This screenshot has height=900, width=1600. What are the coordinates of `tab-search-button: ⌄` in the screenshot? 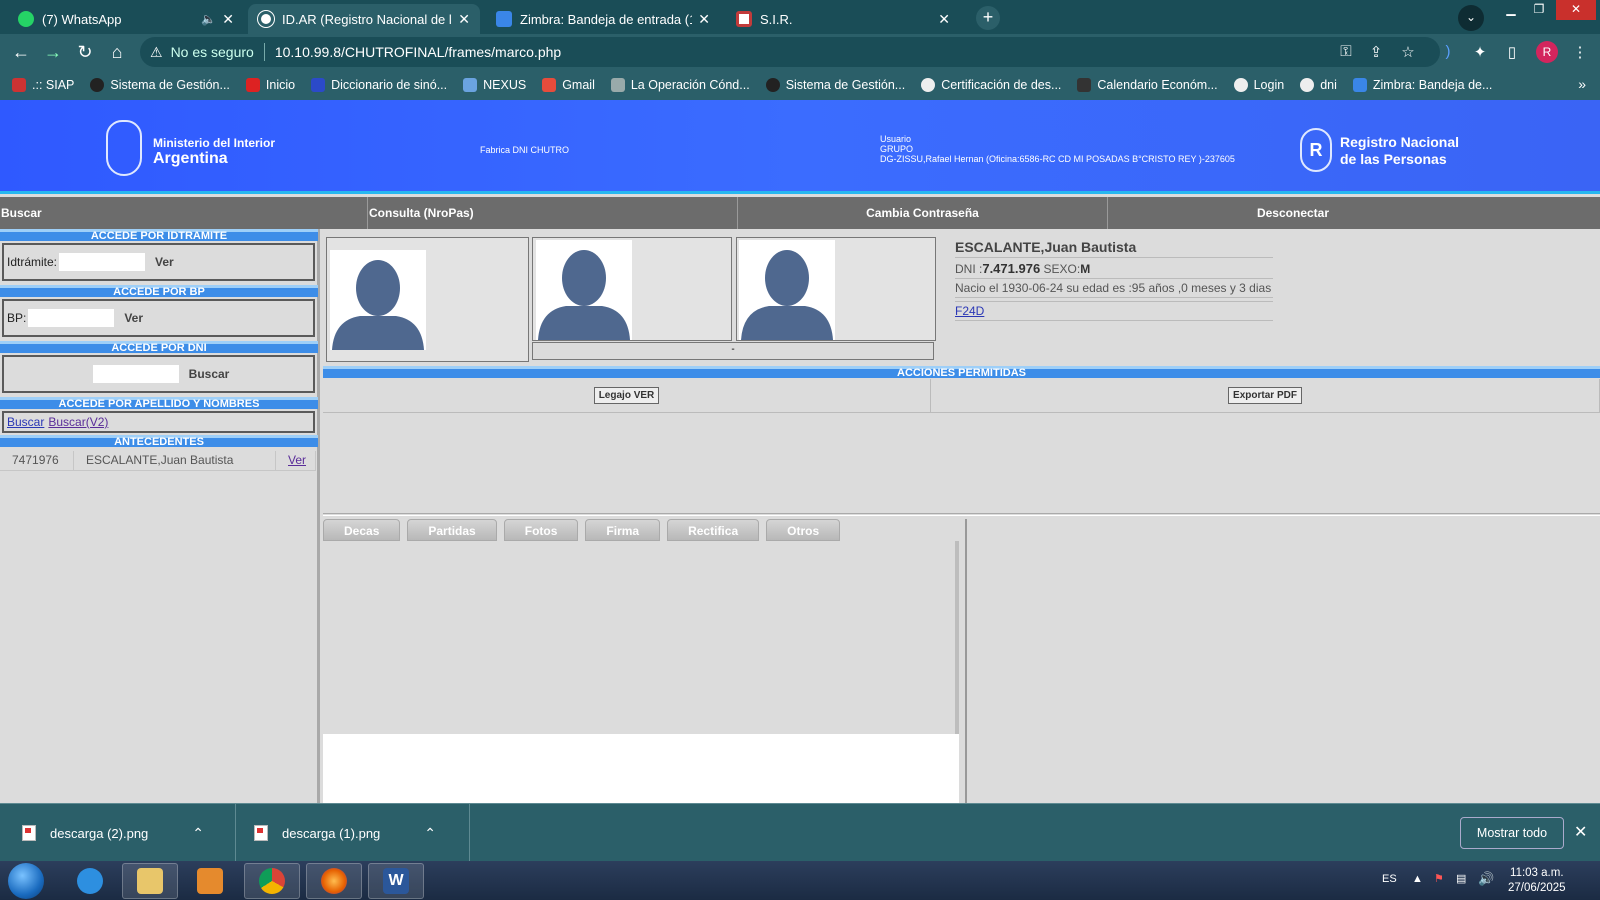 It's located at (1471, 18).